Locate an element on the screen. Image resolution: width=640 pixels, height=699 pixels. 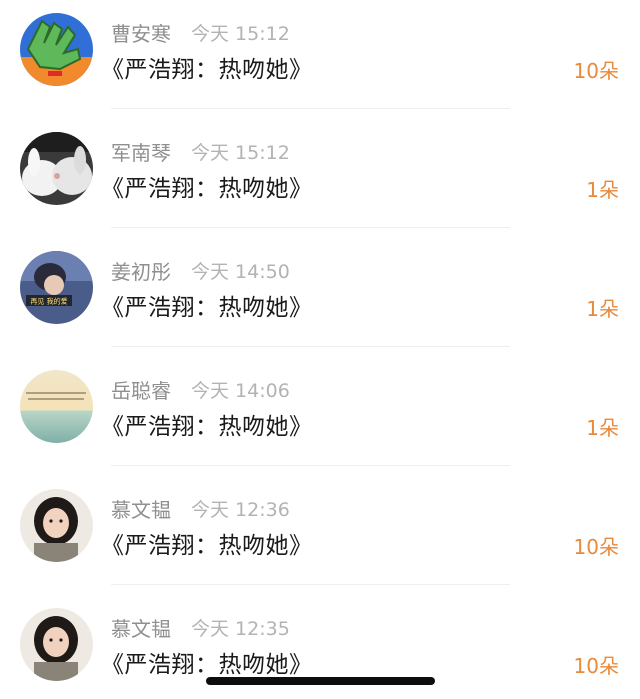
sender-name: 军南琴 is located at coordinates (141, 151).